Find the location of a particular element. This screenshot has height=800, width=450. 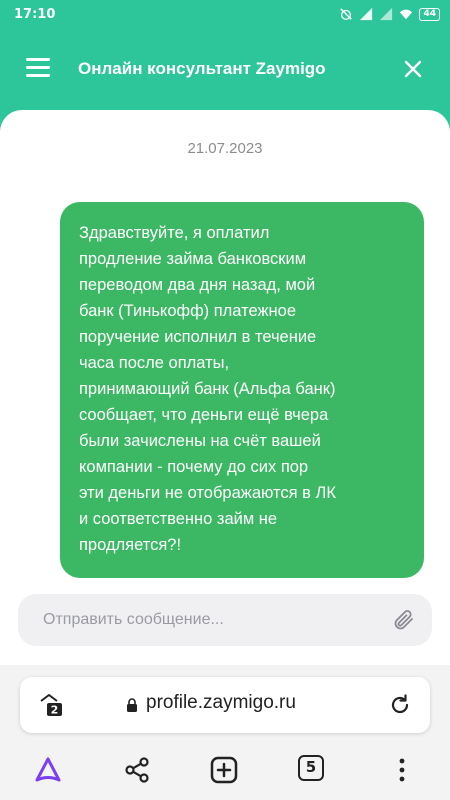

message-line: были зачислены на счёт вашей is located at coordinates (200, 441).